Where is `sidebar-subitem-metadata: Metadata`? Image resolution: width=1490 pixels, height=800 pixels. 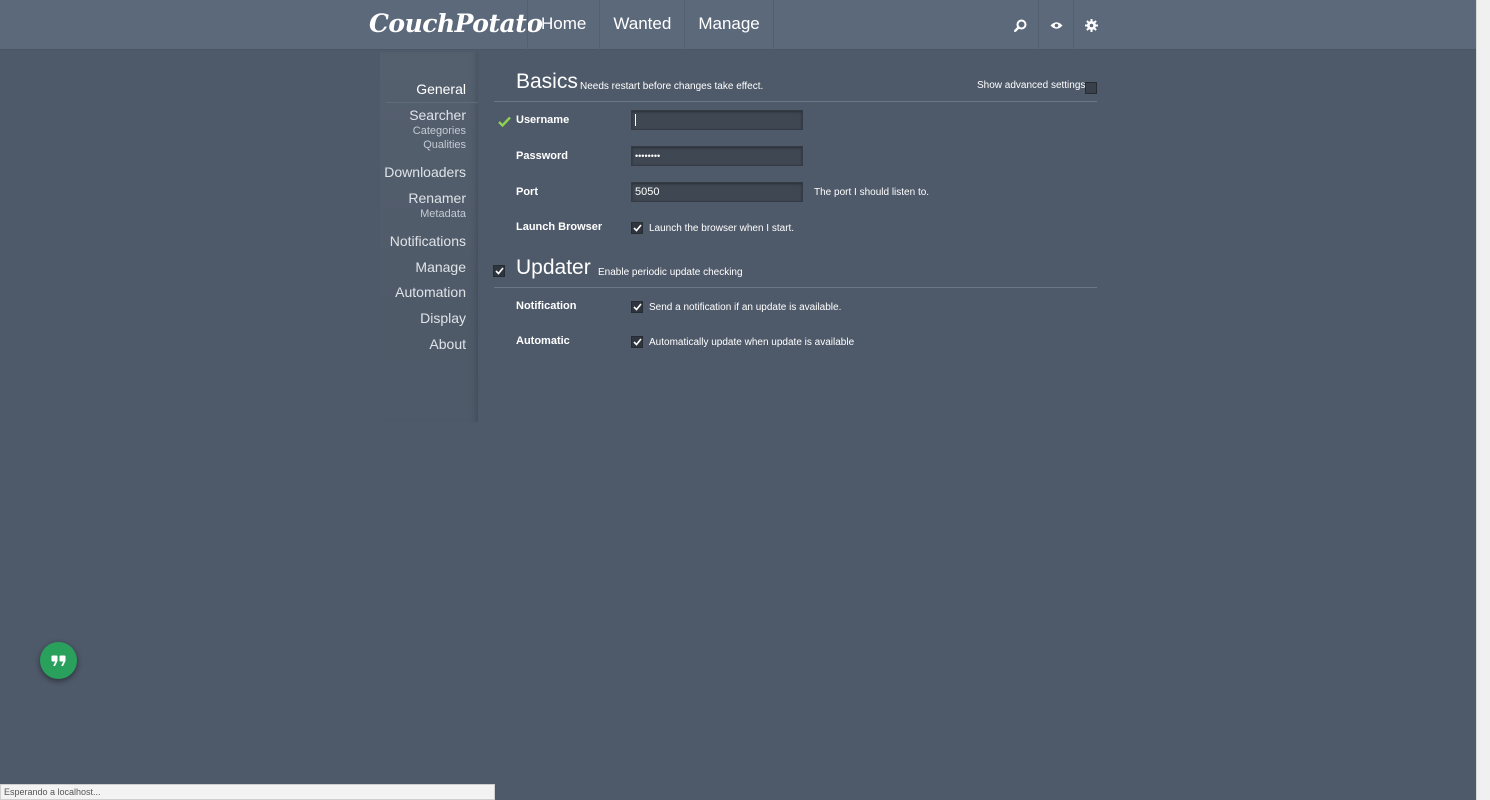 sidebar-subitem-metadata: Metadata is located at coordinates (443, 214).